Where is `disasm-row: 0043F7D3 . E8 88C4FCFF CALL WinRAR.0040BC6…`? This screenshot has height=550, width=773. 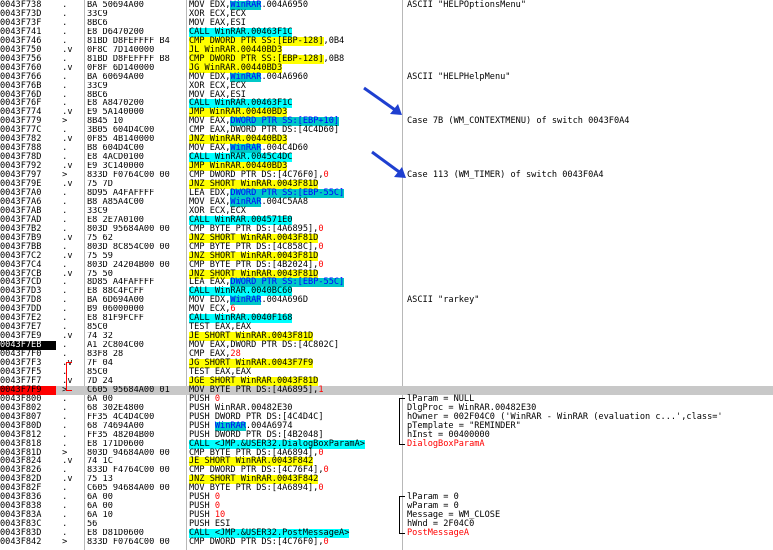 disasm-row: 0043F7D3 . E8 88C4FCFF CALL WinRAR.0040BC6… is located at coordinates (386, 292).